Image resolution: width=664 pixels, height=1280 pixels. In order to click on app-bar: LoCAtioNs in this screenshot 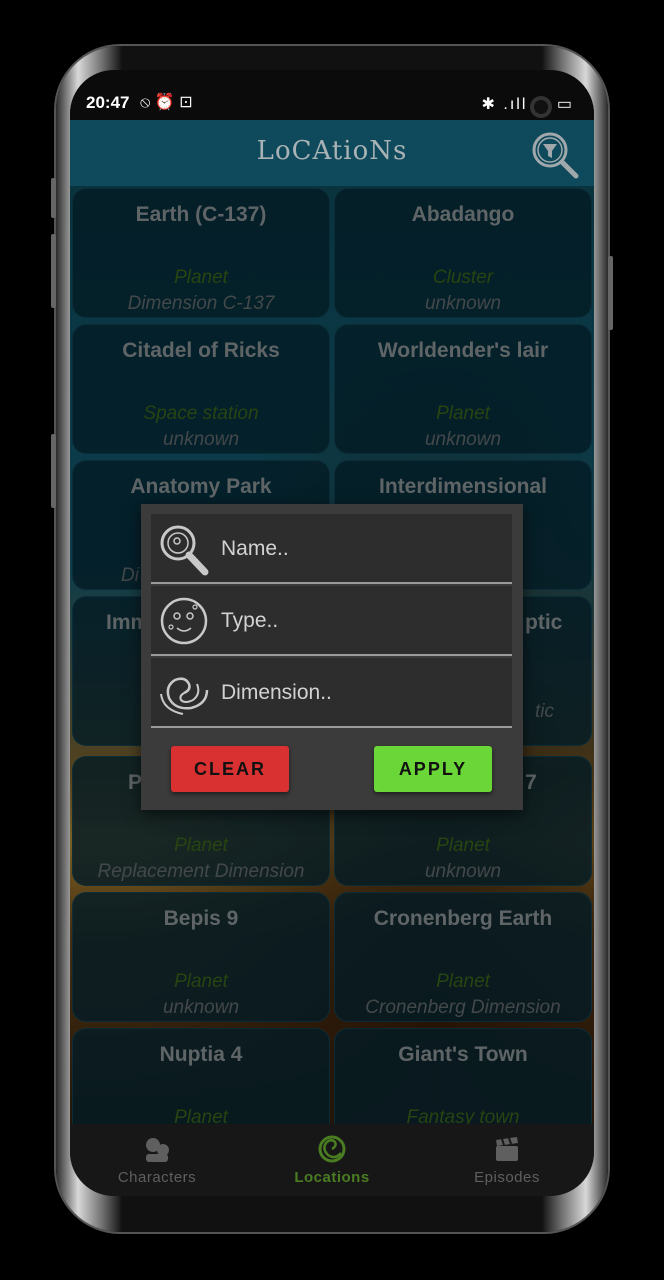, I will do `click(332, 153)`.